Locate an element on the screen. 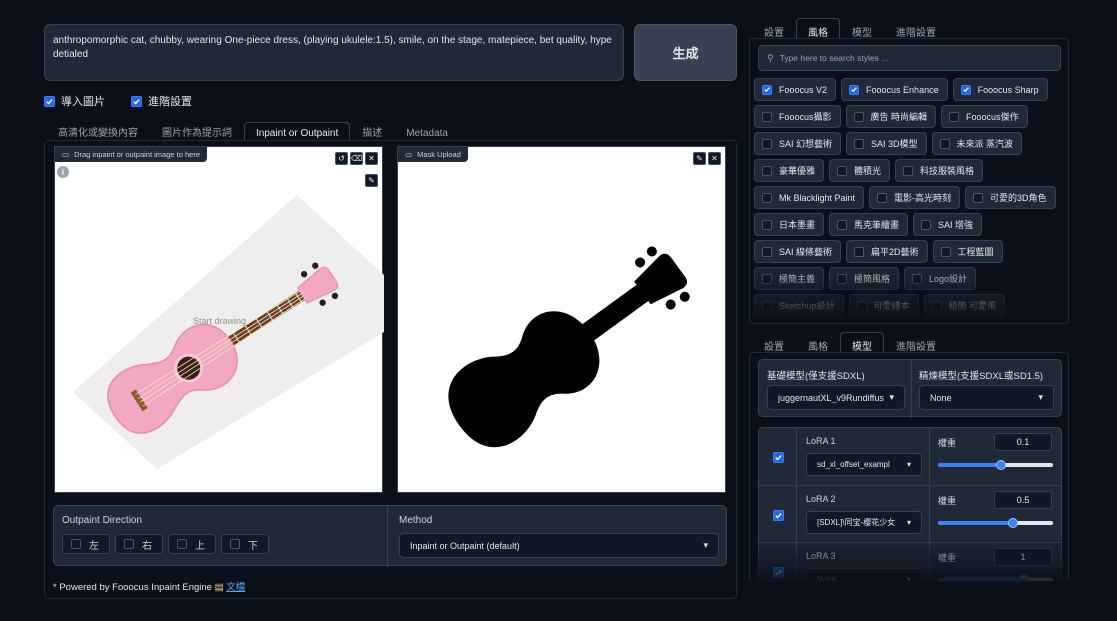 This screenshot has width=1117, height=621. generate-button: 生成 is located at coordinates (685, 52).